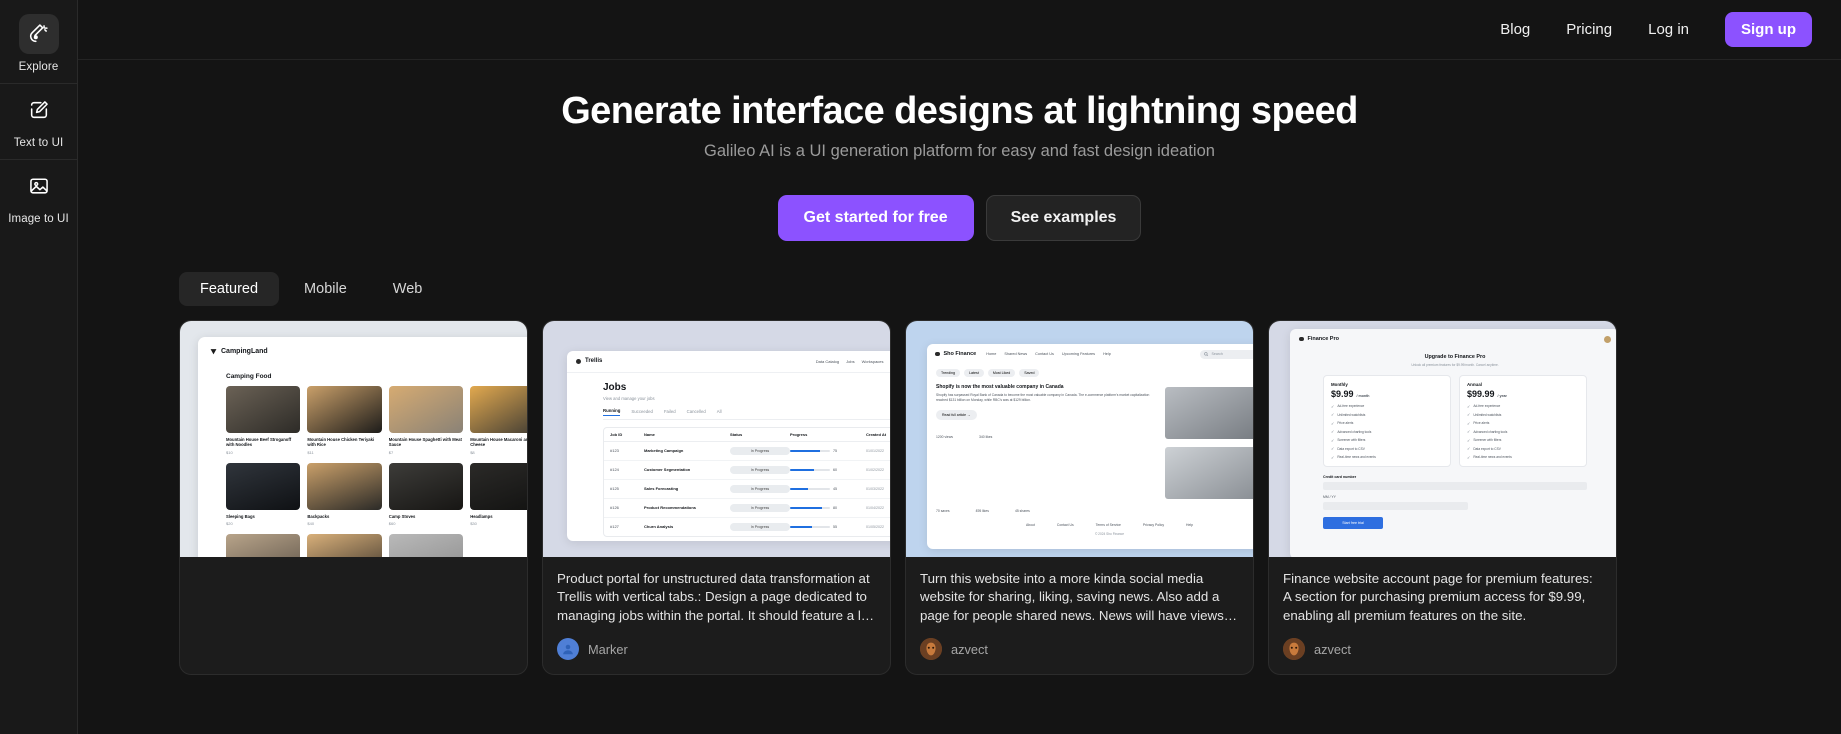 Image resolution: width=1841 pixels, height=734 pixels. What do you see at coordinates (1589, 29) in the screenshot?
I see `nav-link-pricing: Pricing` at bounding box center [1589, 29].